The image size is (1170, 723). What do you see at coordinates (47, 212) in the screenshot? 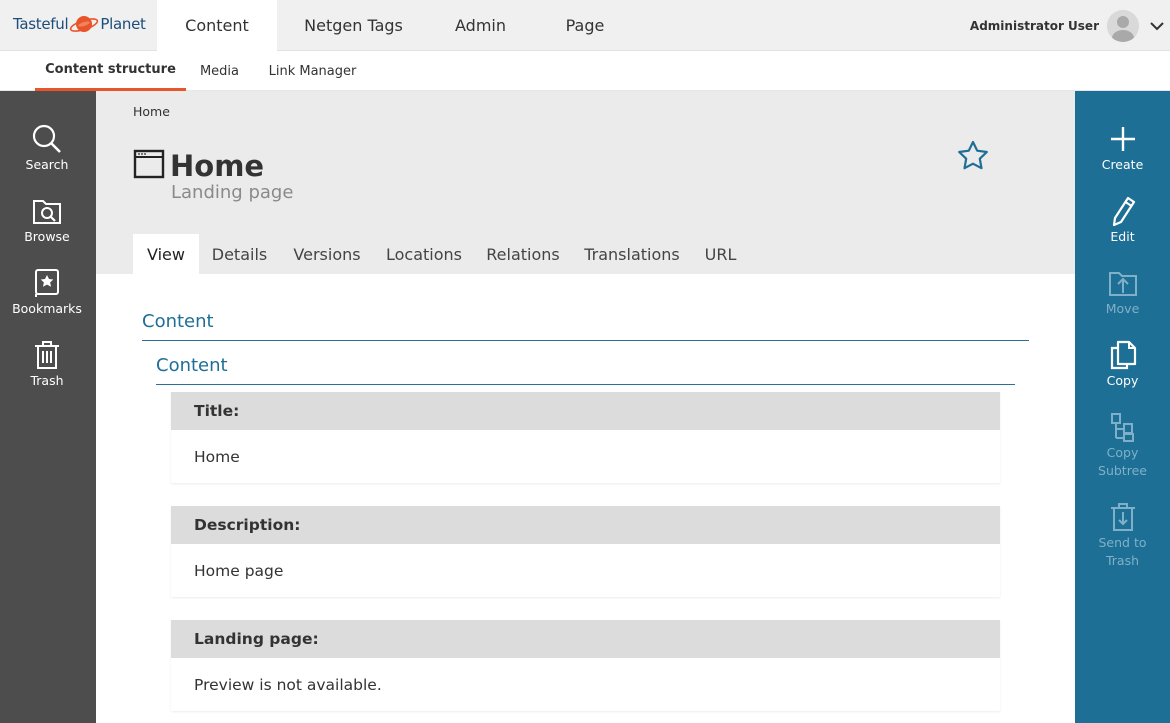
I see `browse-icon` at bounding box center [47, 212].